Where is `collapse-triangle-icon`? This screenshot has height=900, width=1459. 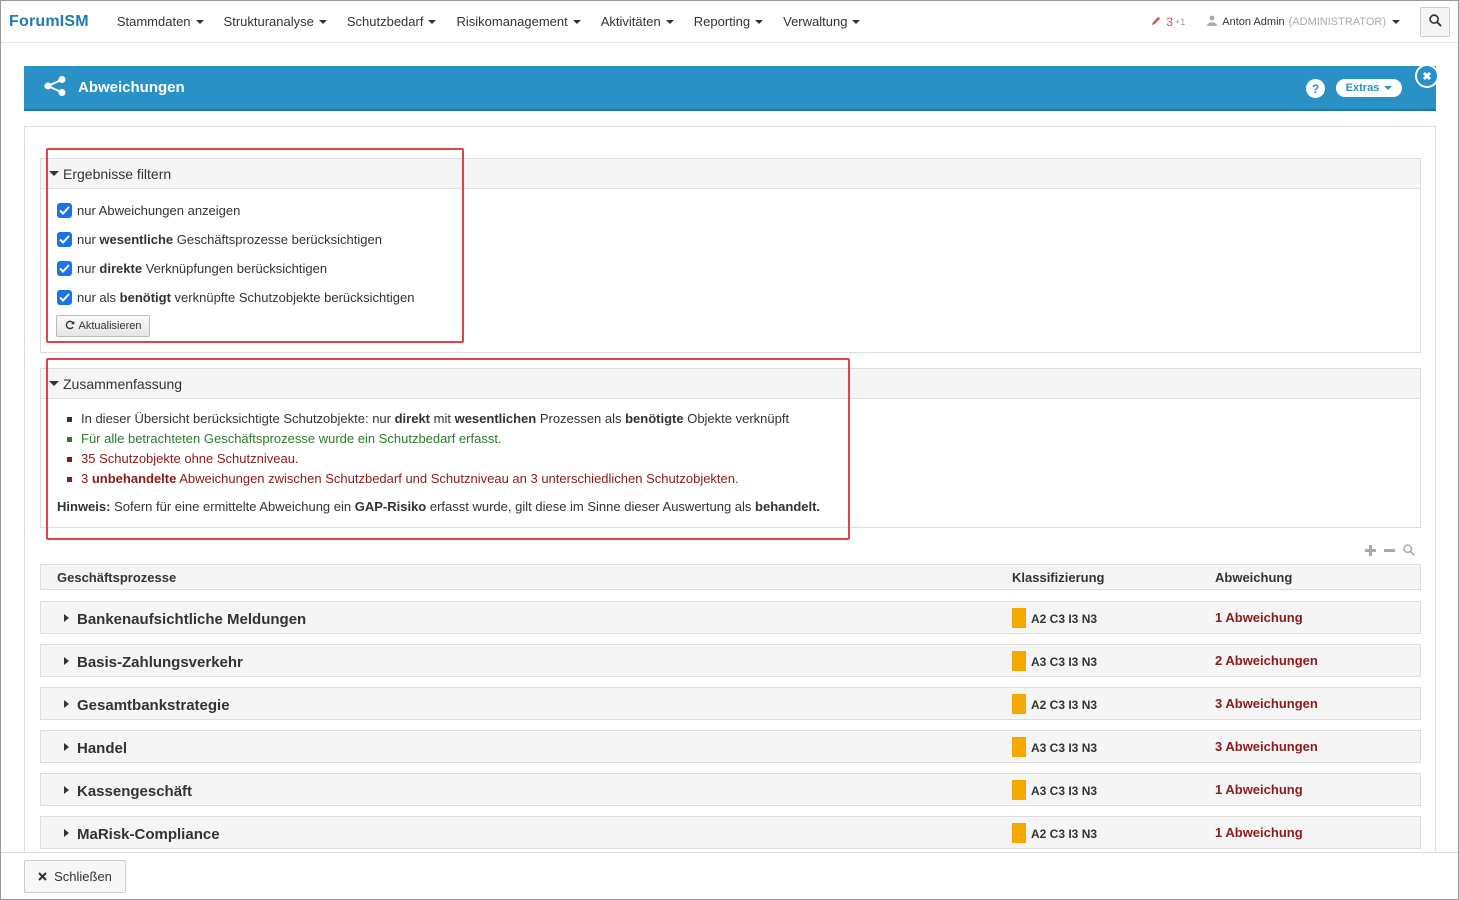
collapse-triangle-icon is located at coordinates (54, 383).